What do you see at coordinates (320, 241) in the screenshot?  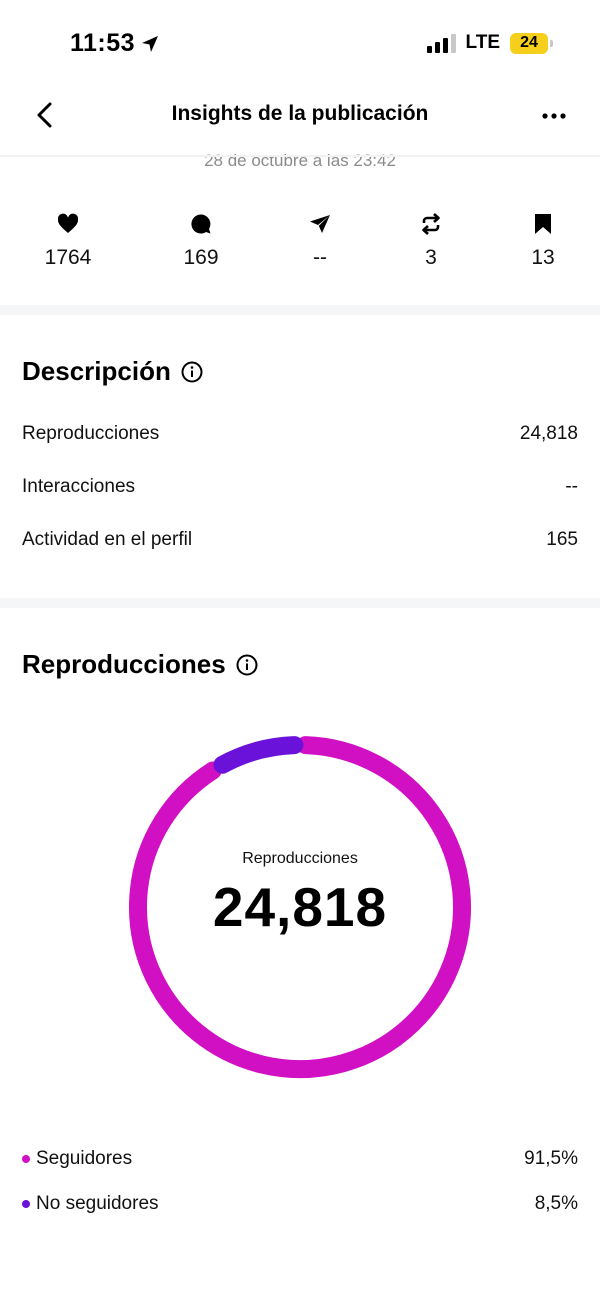 I see `stat-shares: --` at bounding box center [320, 241].